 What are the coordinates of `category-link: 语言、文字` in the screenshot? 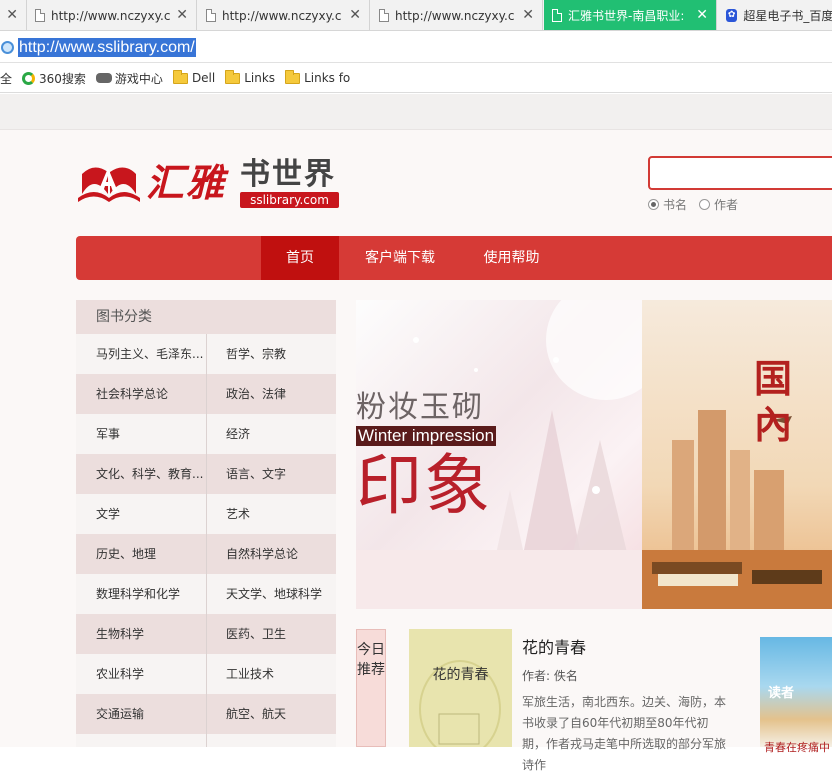 It's located at (281, 474).